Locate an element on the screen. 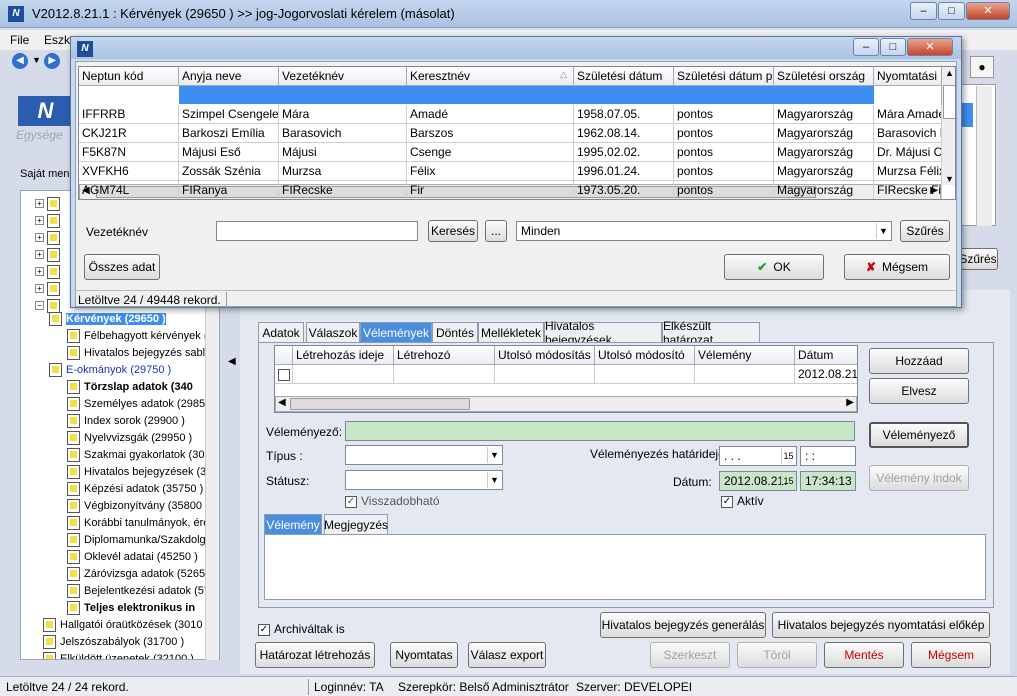 This screenshot has height=696, width=1017. col-header: Neptun kód is located at coordinates (129, 76).